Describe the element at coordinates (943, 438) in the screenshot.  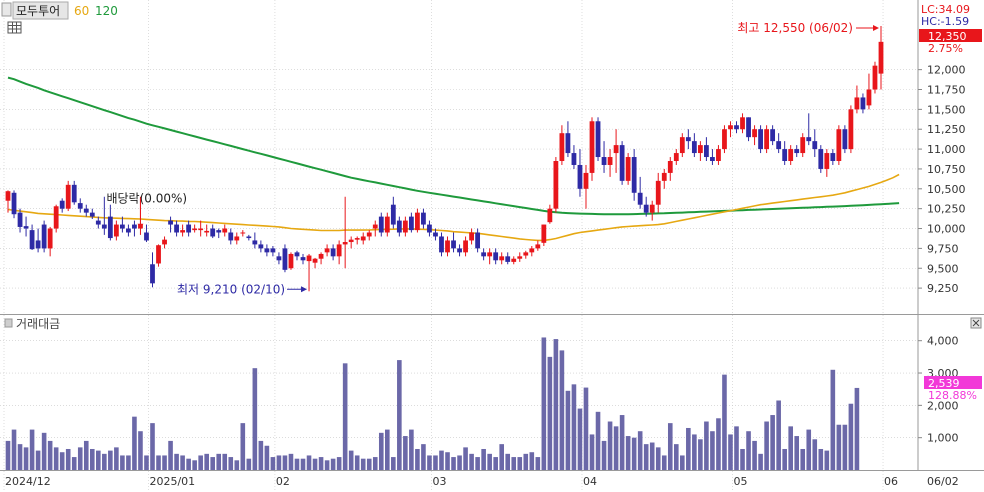
I see `volume-tick-label: 1,000` at that location.